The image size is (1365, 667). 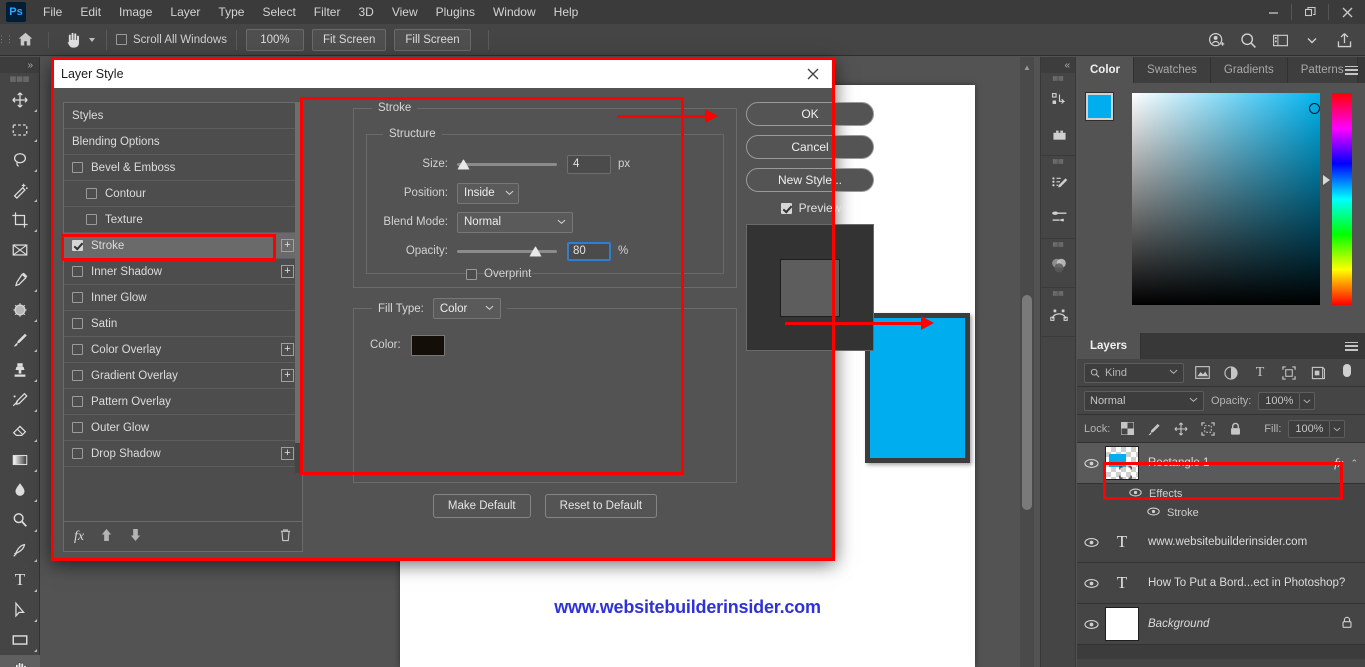 What do you see at coordinates (514, 12) in the screenshot?
I see `menu-window: Window` at bounding box center [514, 12].